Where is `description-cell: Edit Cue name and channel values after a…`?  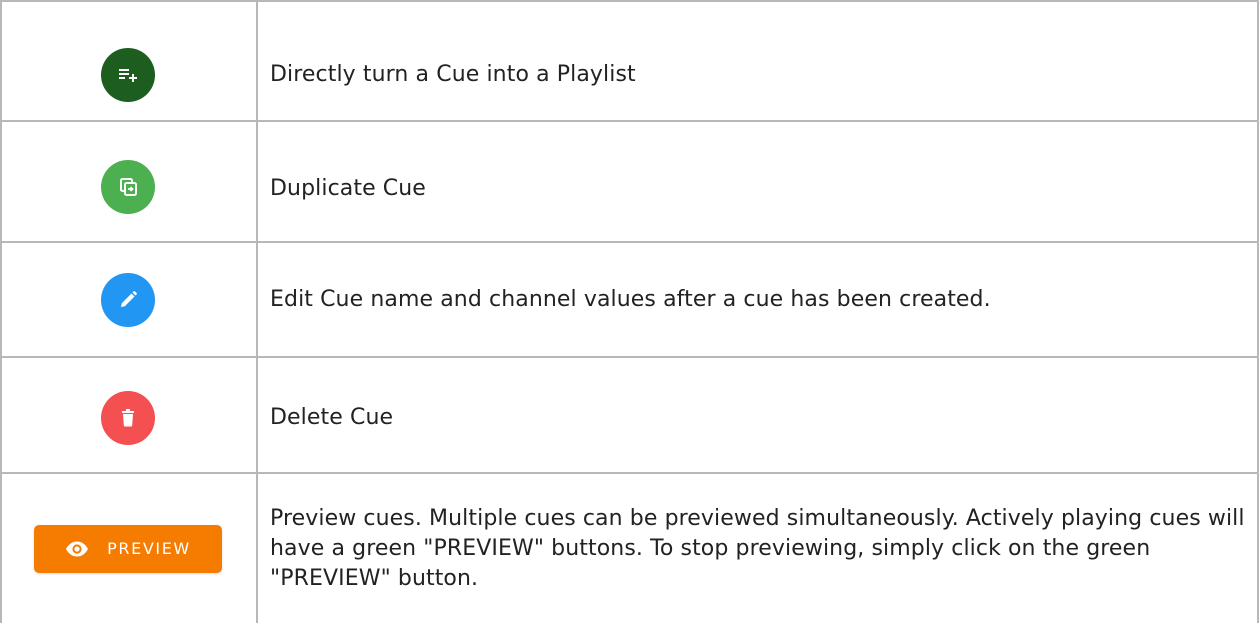
description-cell: Edit Cue name and channel values after a… is located at coordinates (630, 299).